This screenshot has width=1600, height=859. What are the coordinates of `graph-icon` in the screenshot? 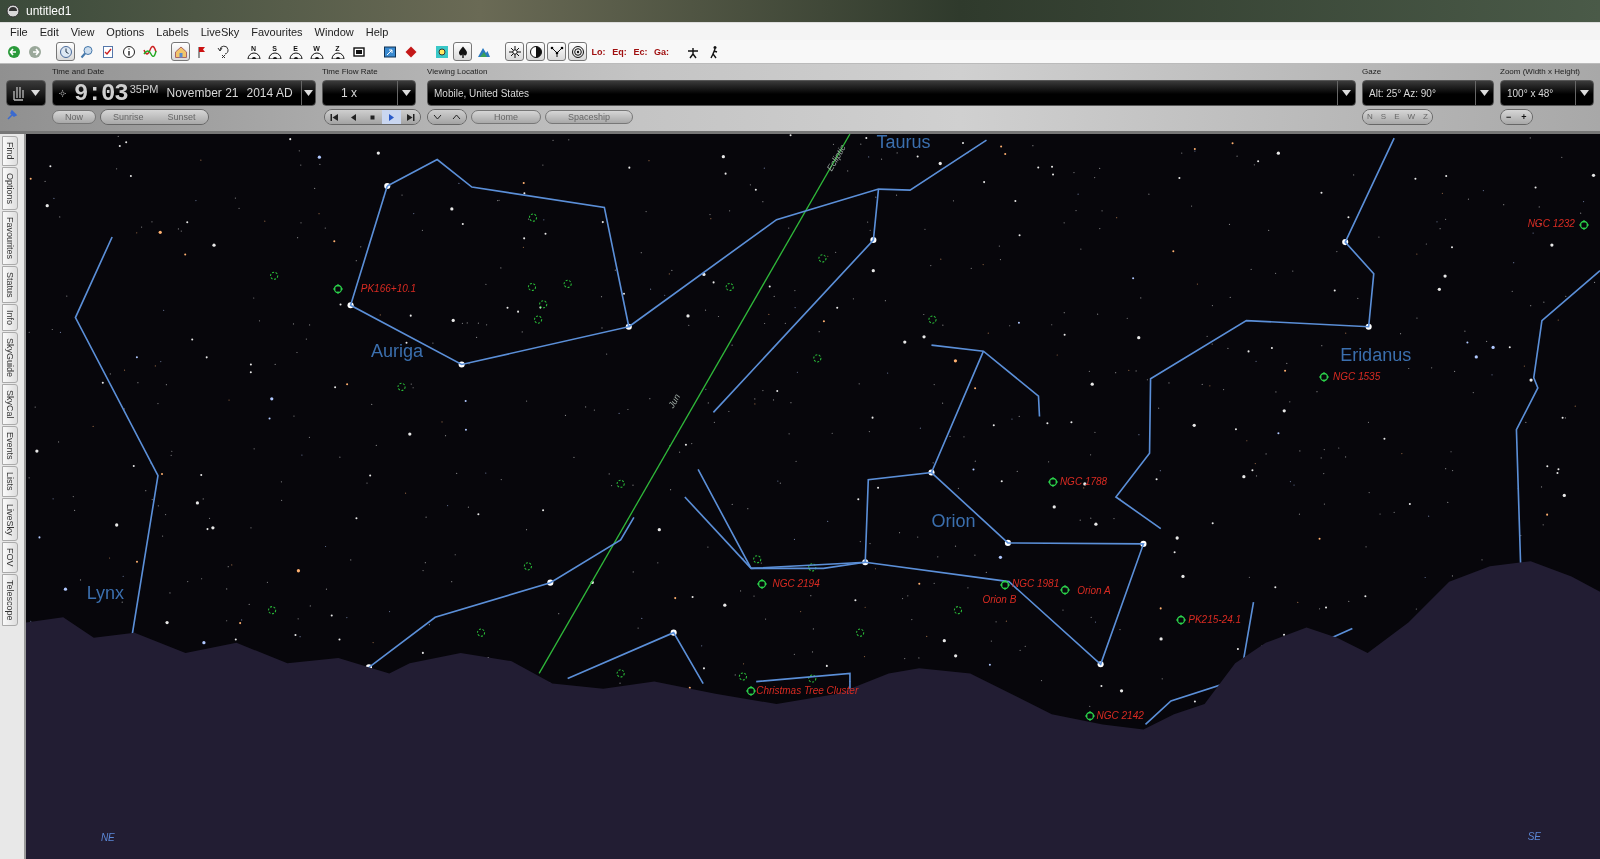 It's located at (149, 51).